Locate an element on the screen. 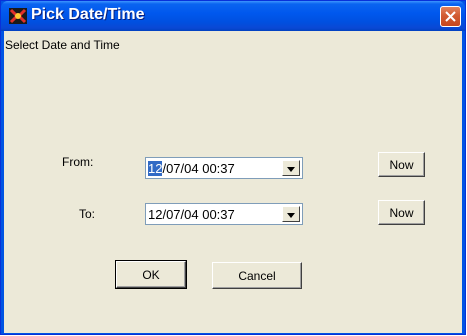 Image resolution: width=467 pixels, height=336 pixels. dialog-heading: Select Date and Time is located at coordinates (62, 45).